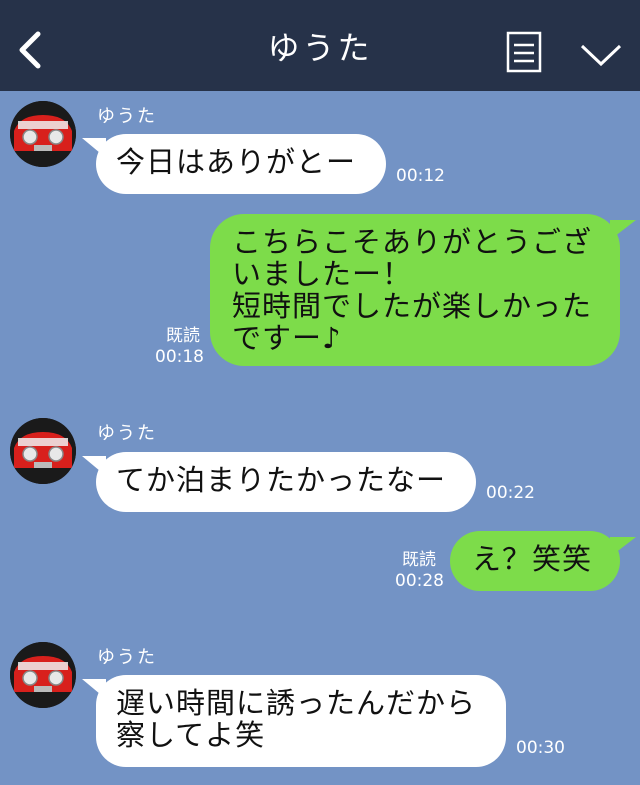  What do you see at coordinates (510, 493) in the screenshot?
I see `message-time: 00:22` at bounding box center [510, 493].